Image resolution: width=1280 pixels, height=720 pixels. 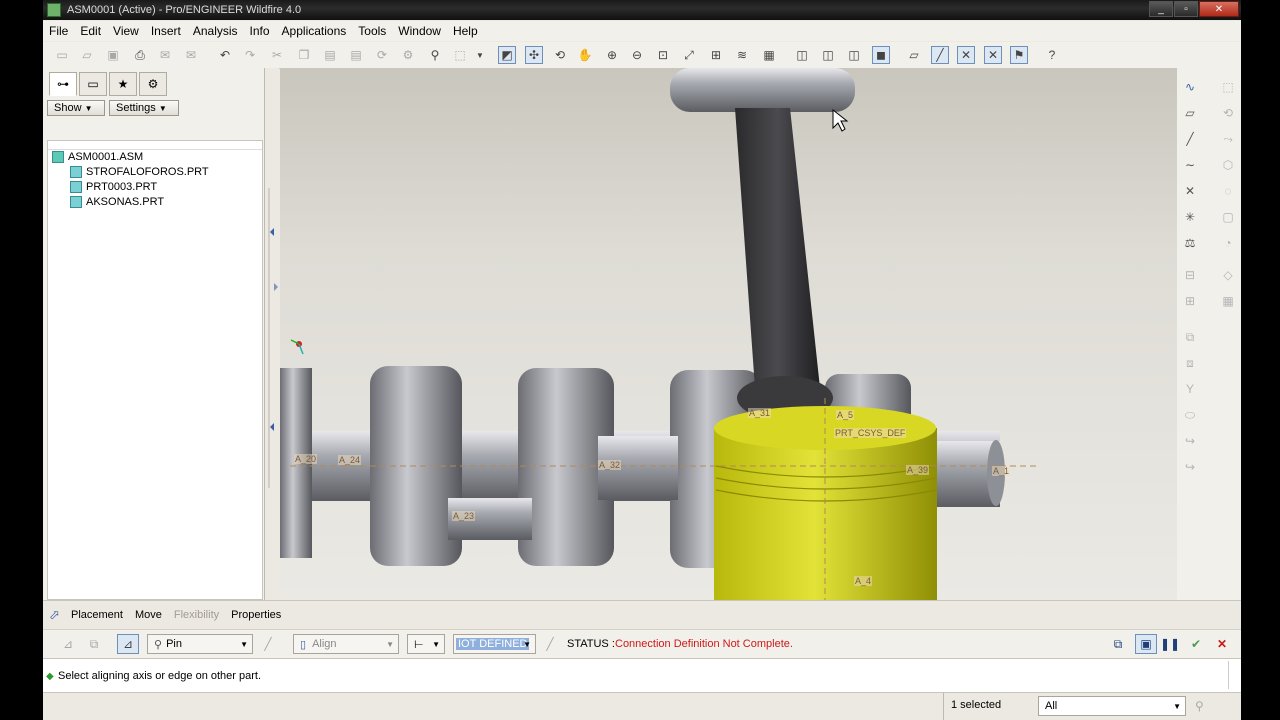 I want to click on connection-type-select: ⚲ Pin ▼, so click(x=200, y=644).